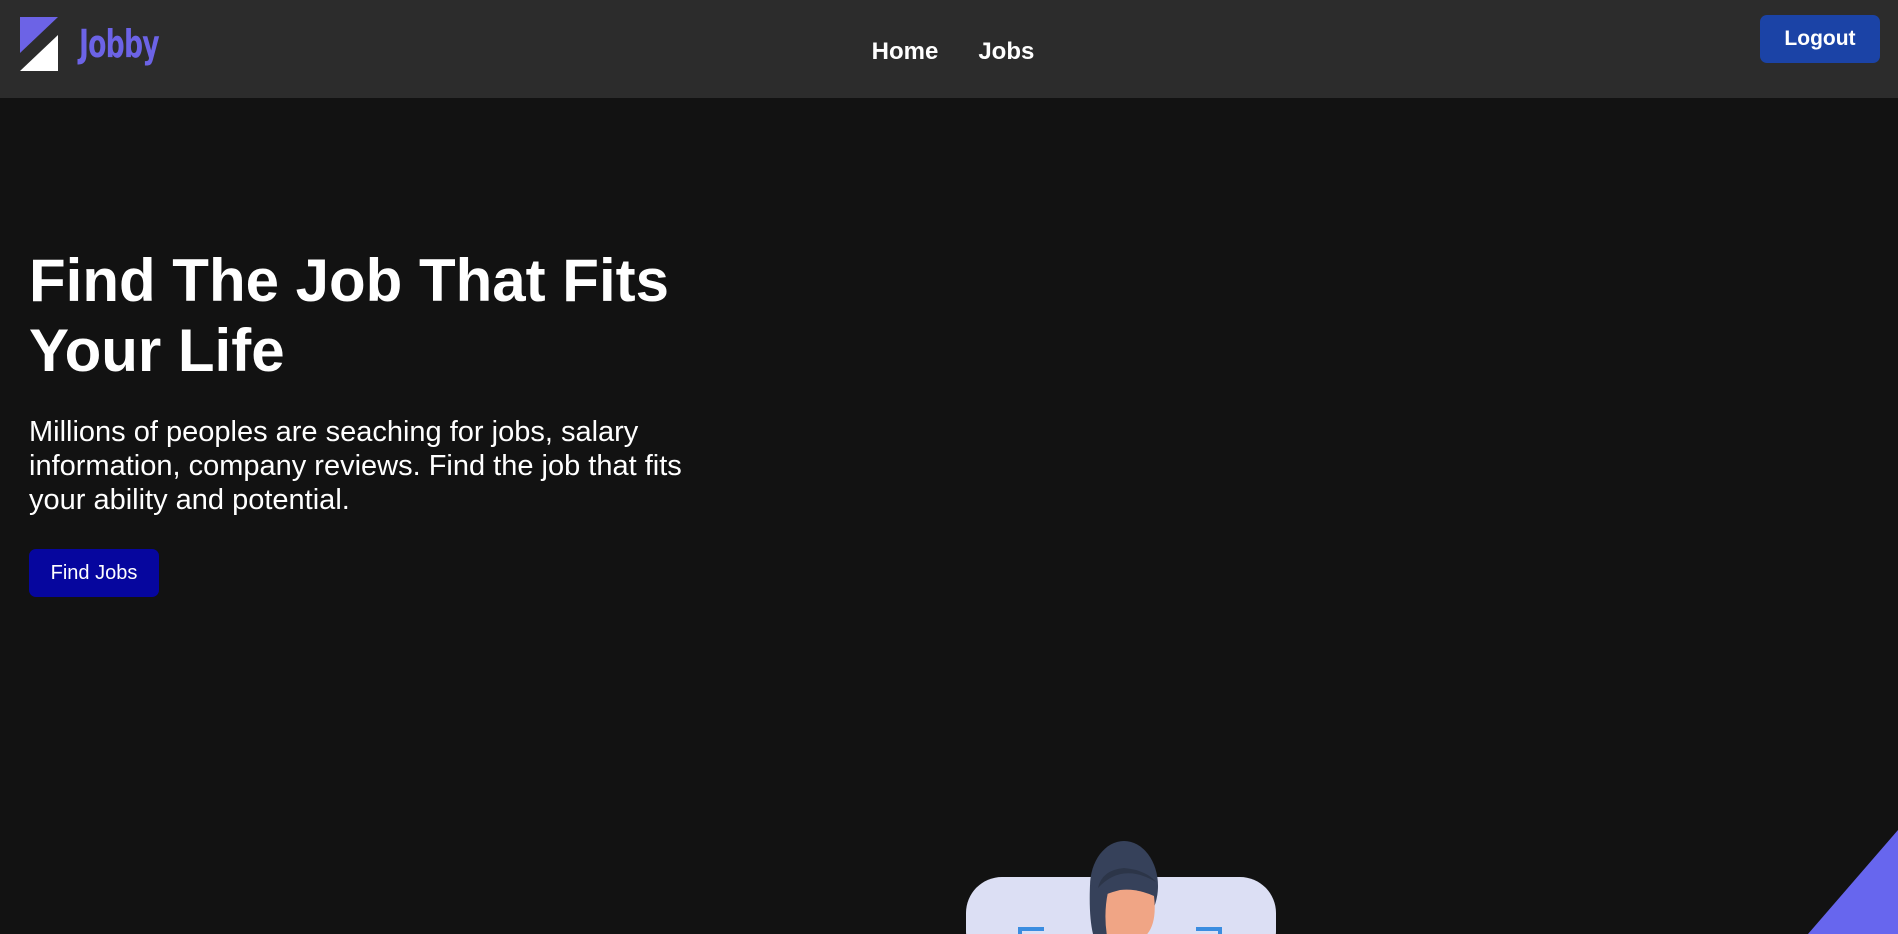  I want to click on find-jobs-button: Find Jobs, so click(94, 573).